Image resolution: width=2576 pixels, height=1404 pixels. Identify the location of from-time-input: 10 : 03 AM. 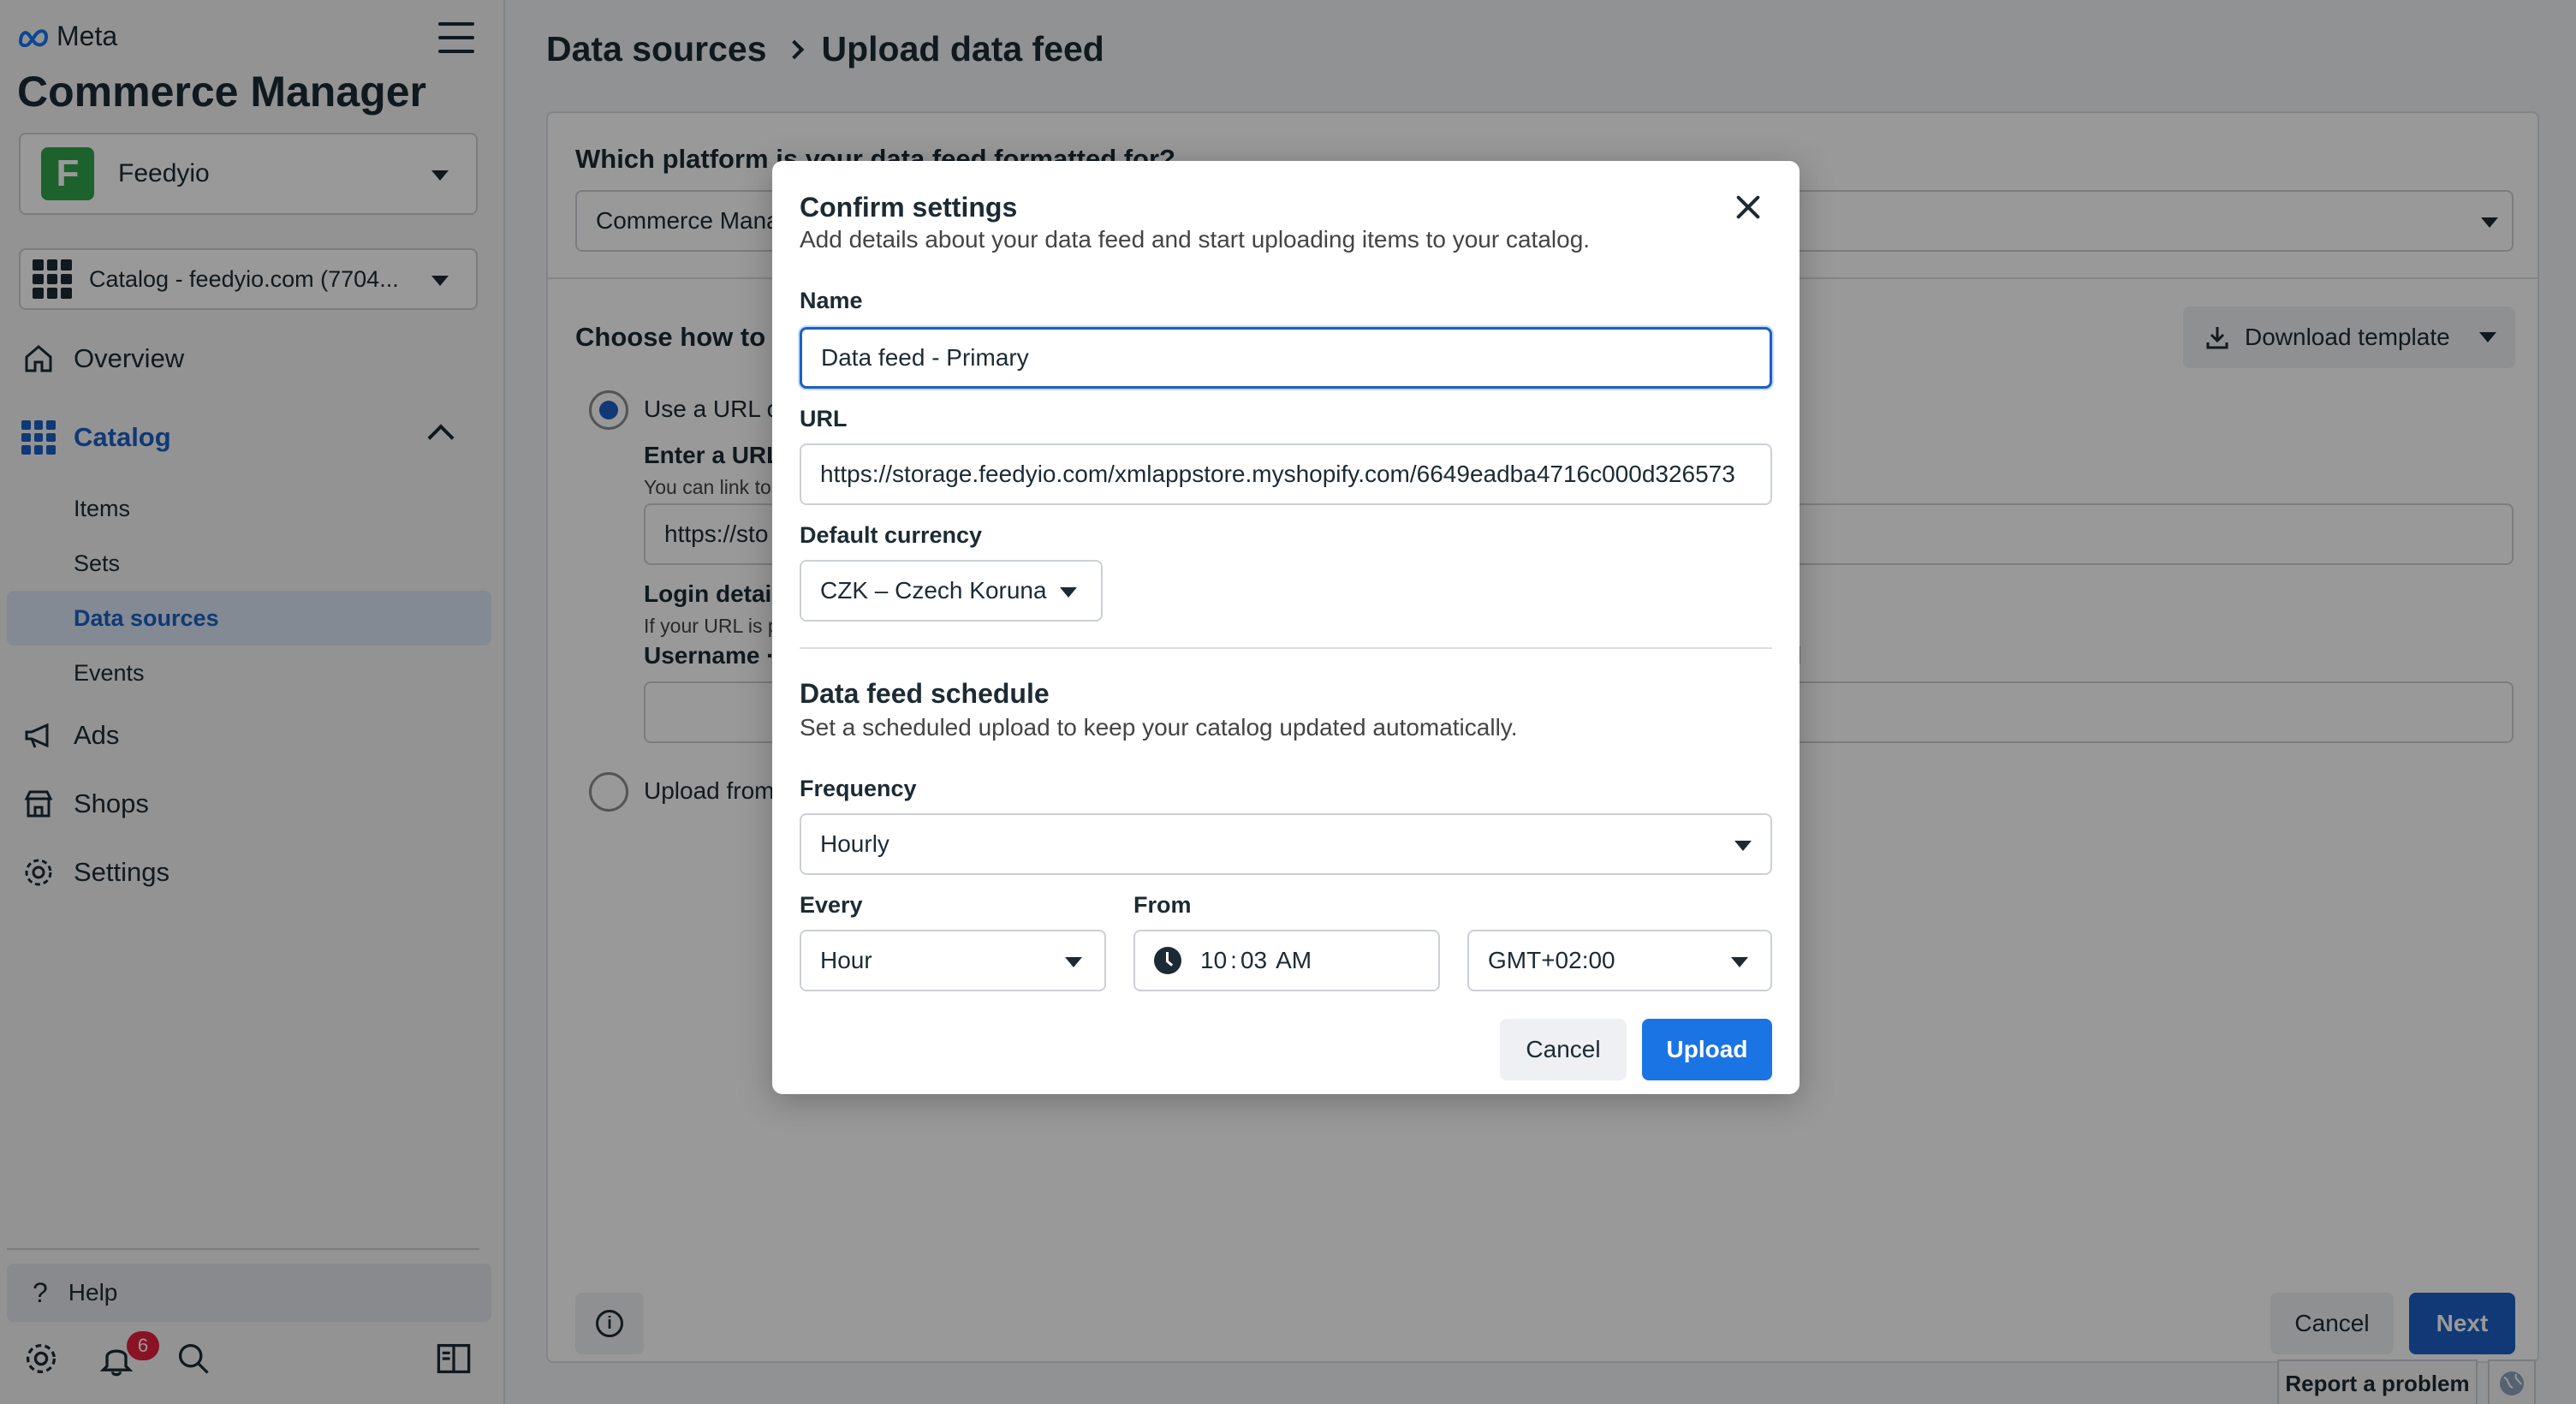
(1286, 960).